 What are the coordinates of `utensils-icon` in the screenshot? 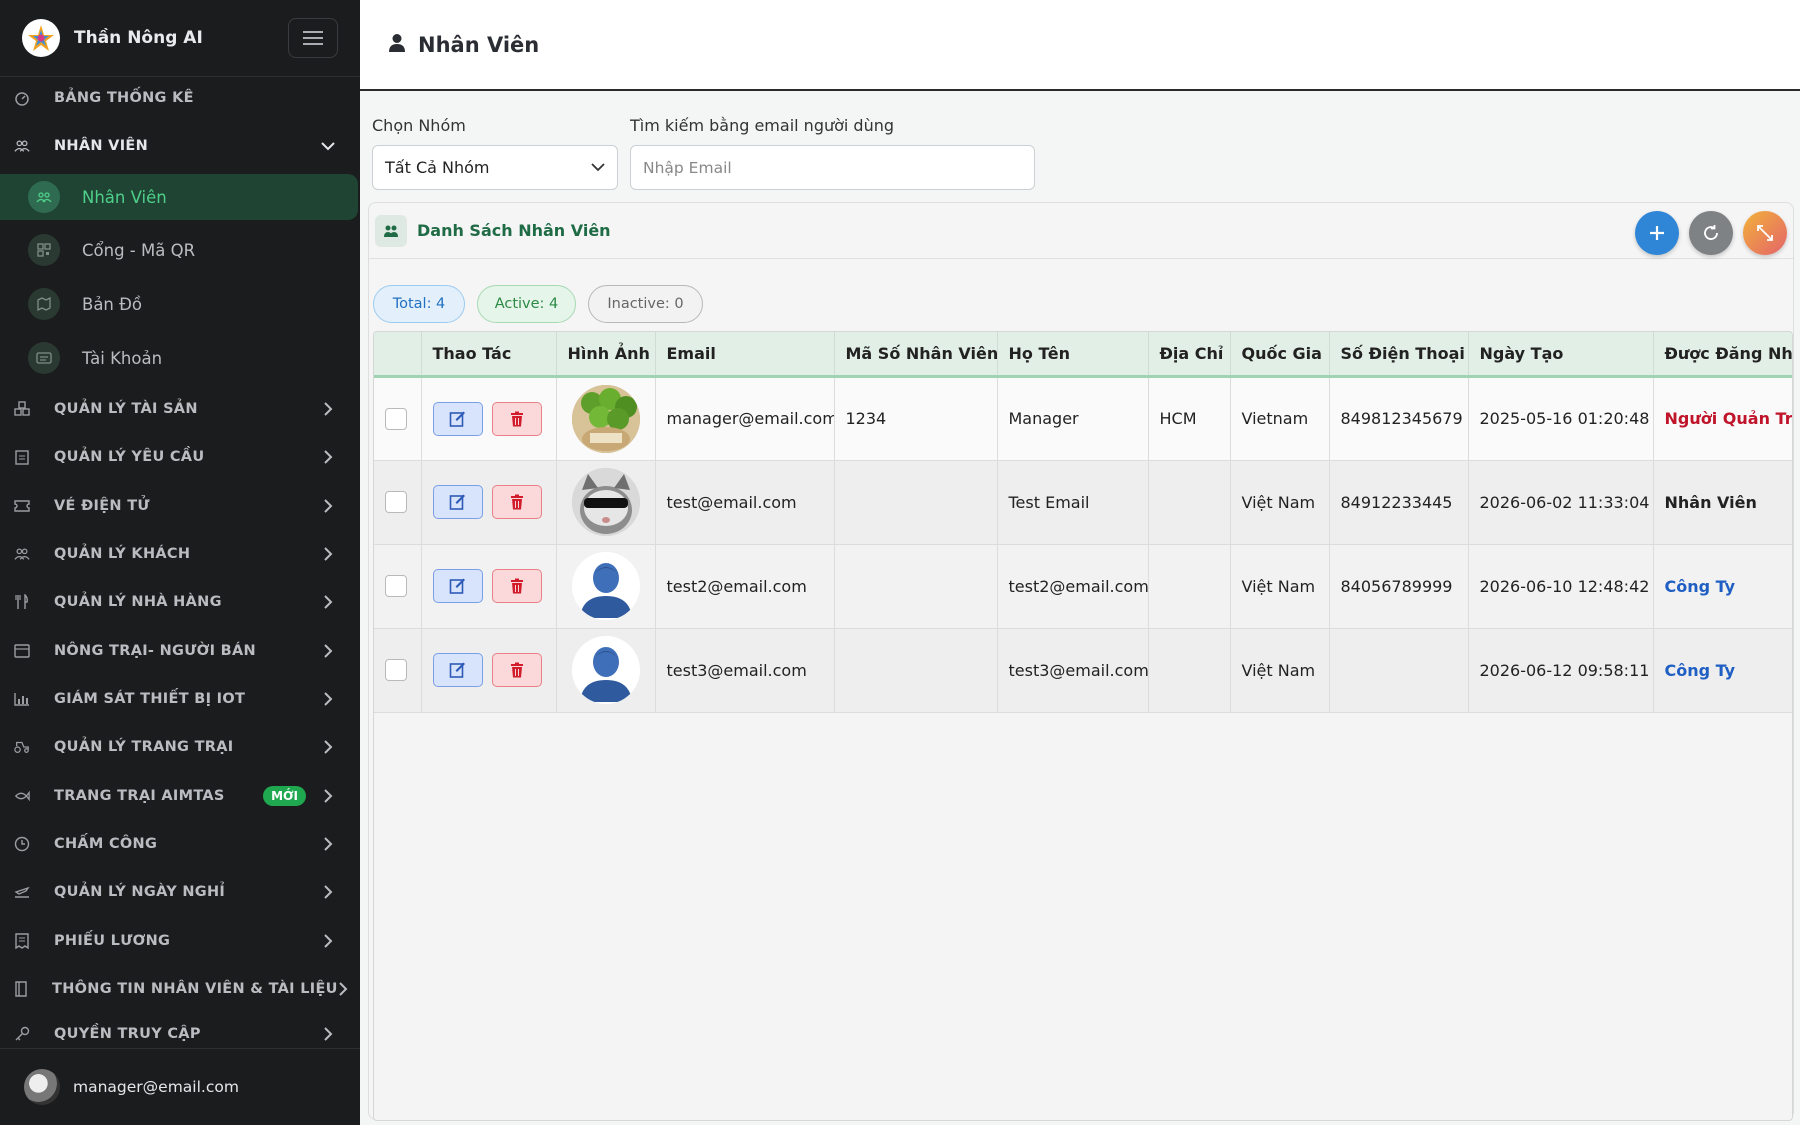 It's located at (22, 602).